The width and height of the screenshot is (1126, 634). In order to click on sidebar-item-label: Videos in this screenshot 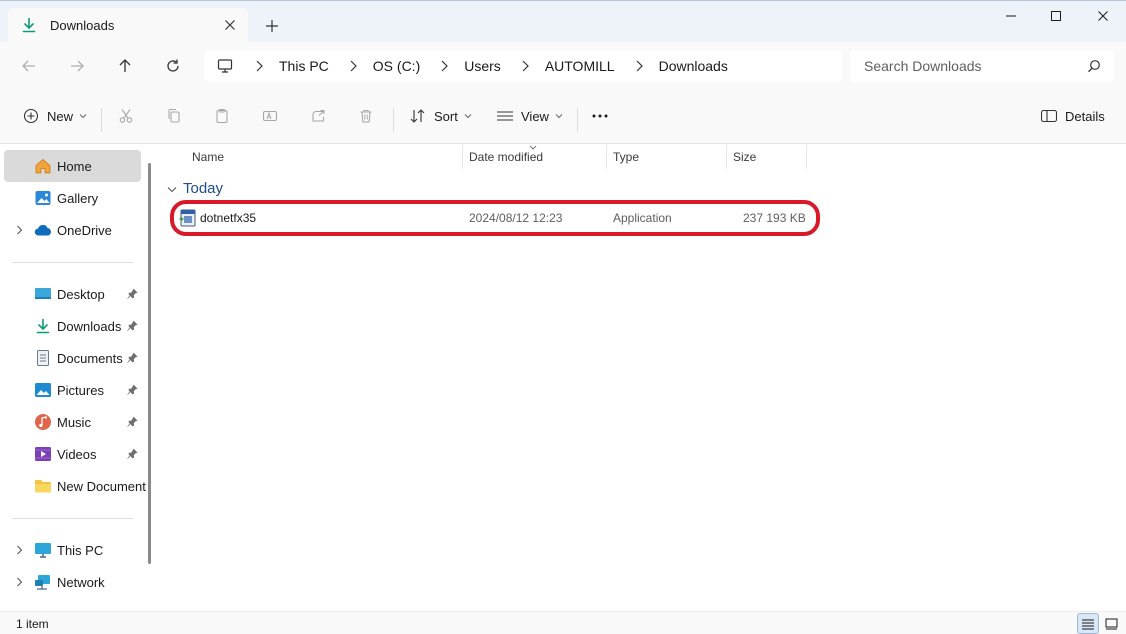, I will do `click(77, 454)`.